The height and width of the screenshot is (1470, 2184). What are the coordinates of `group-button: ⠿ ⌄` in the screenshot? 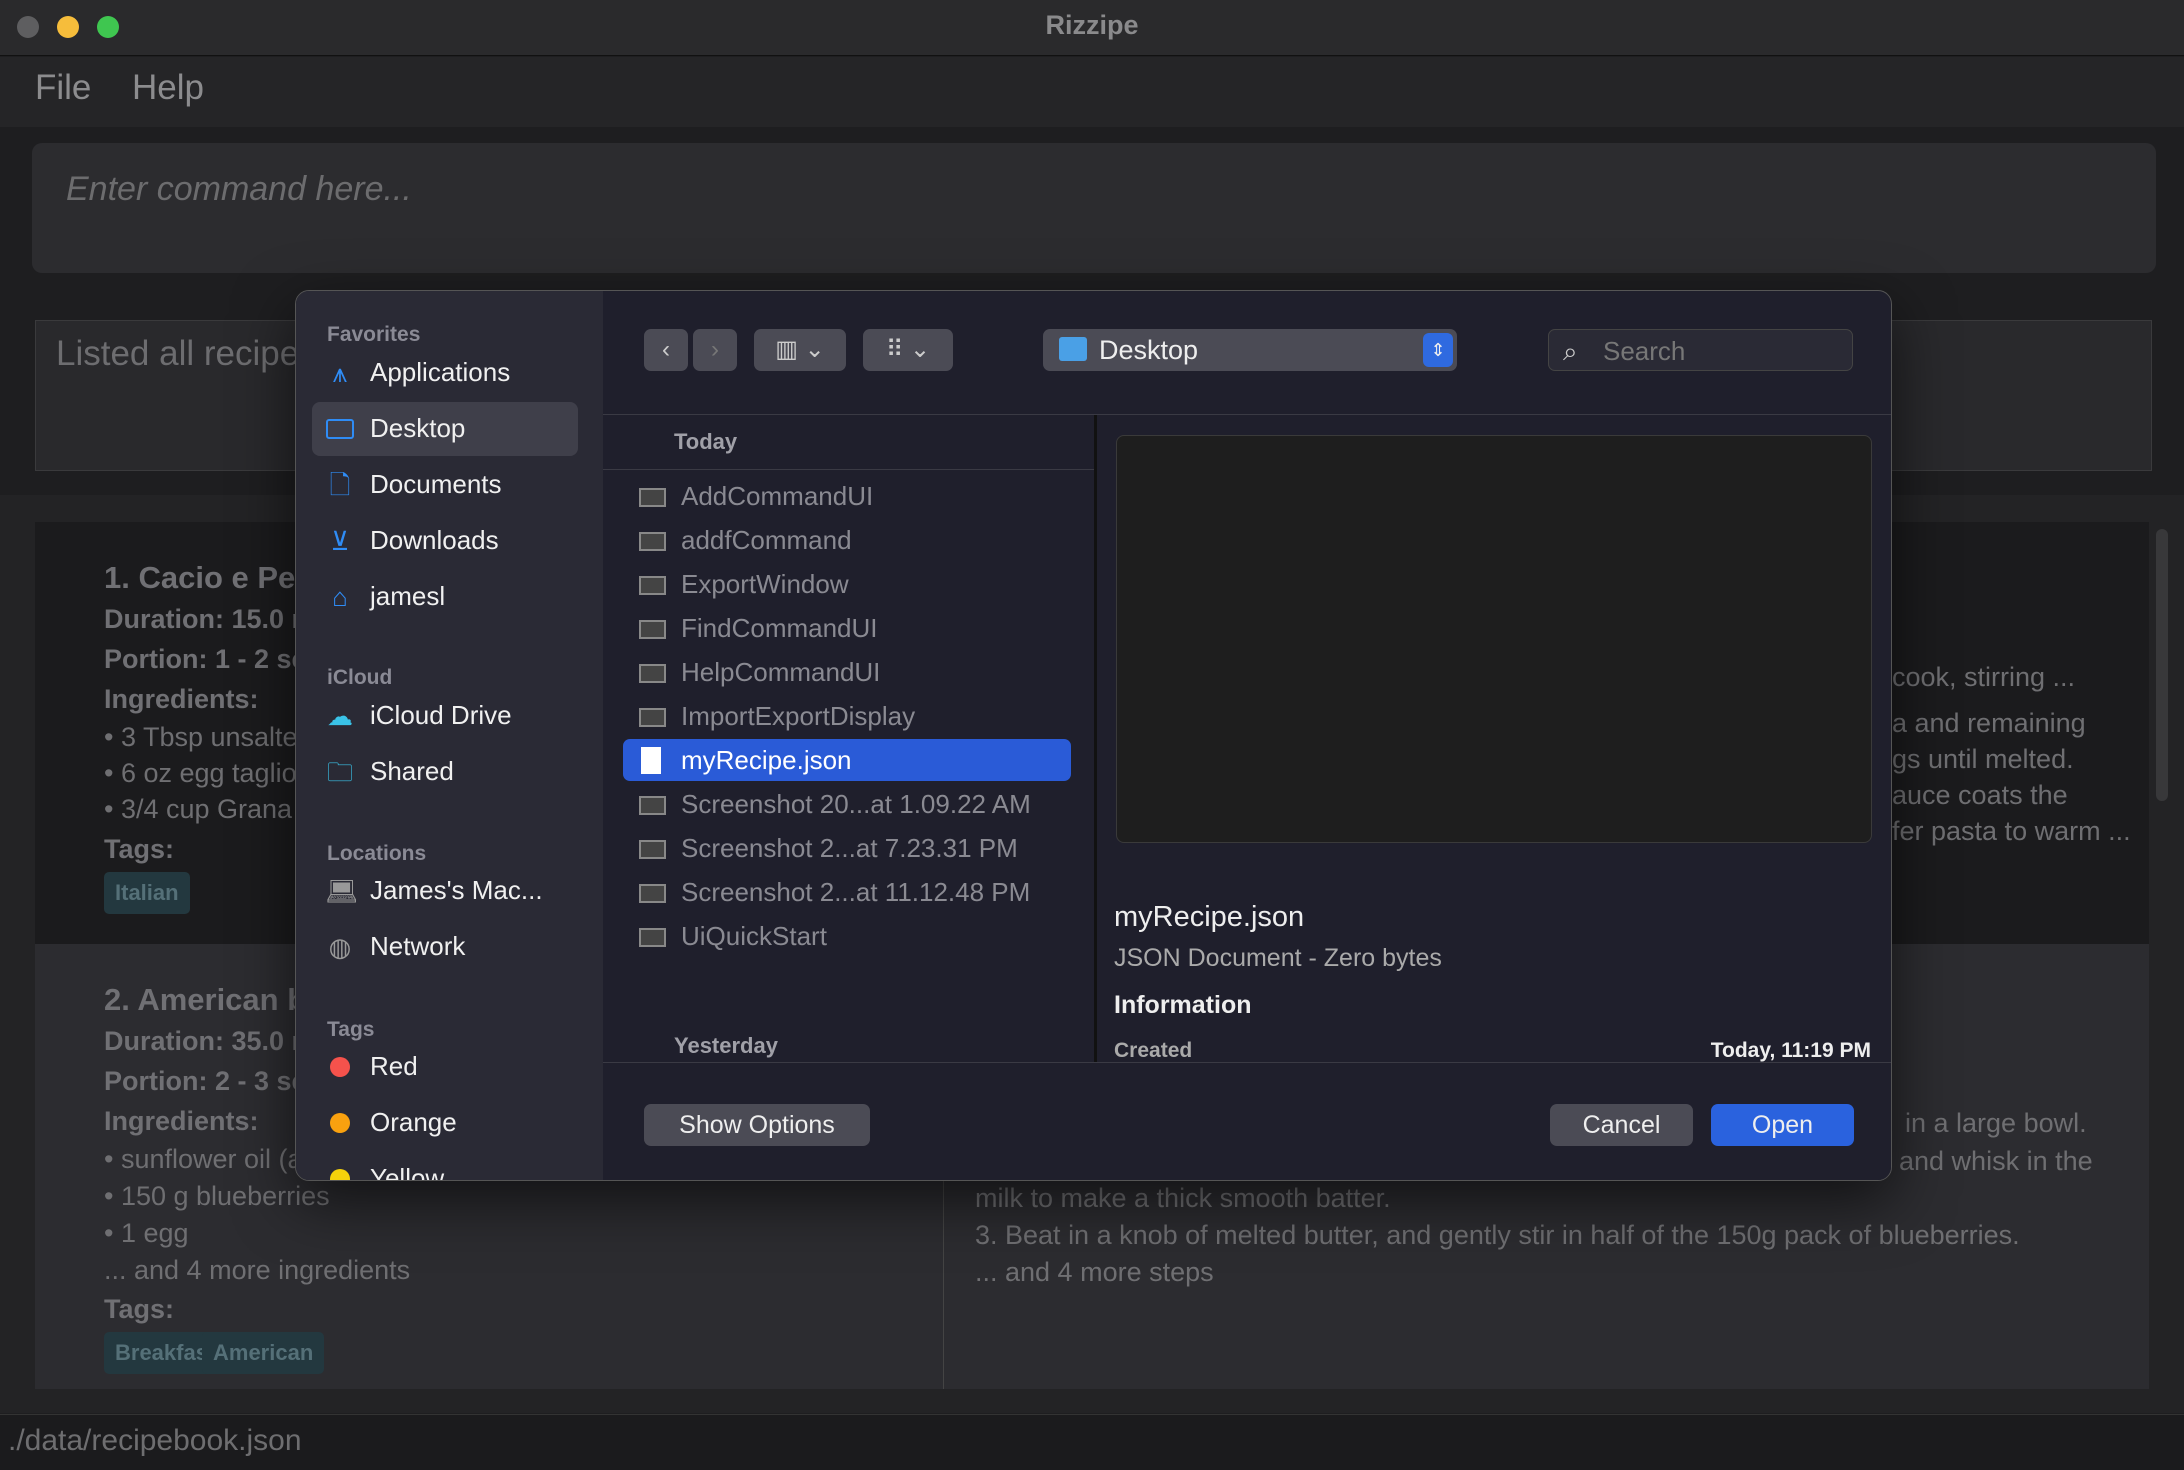 It's located at (908, 350).